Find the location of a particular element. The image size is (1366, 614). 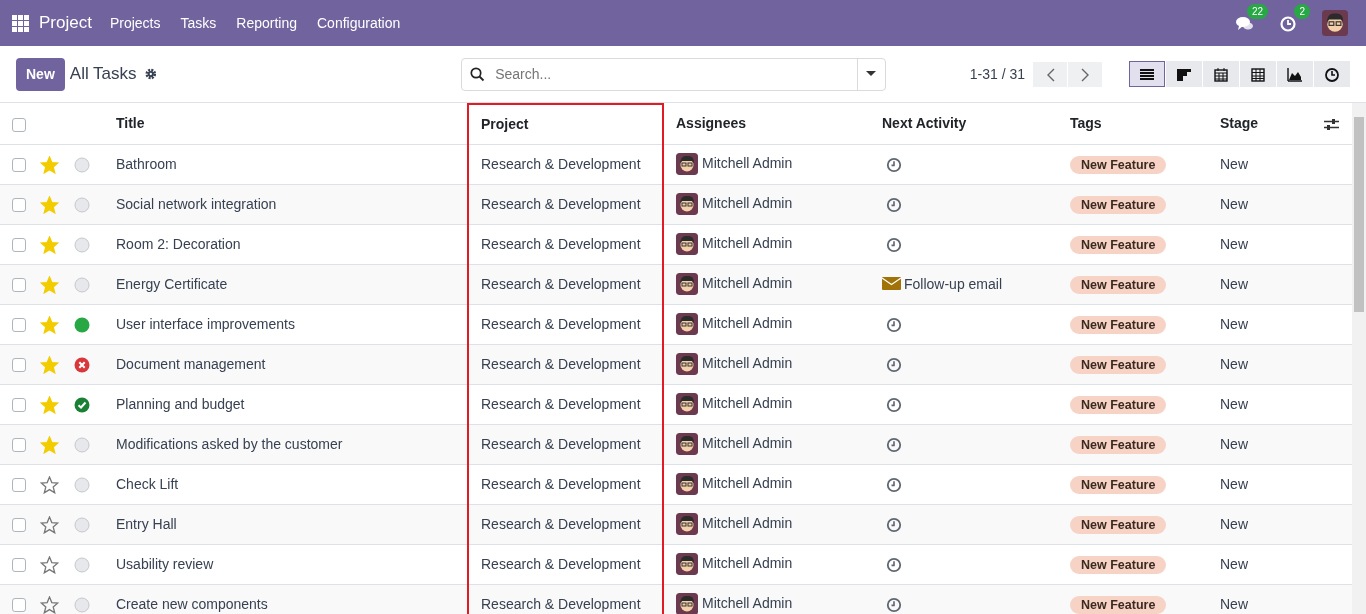

view-activity-button is located at coordinates (1332, 74).